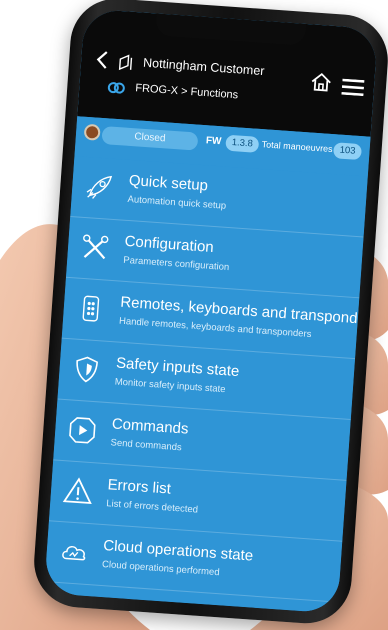  Describe the element at coordinates (116, 88) in the screenshot. I see `frog-link-icon` at that location.